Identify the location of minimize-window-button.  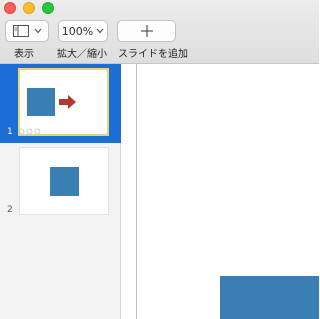
(29, 8).